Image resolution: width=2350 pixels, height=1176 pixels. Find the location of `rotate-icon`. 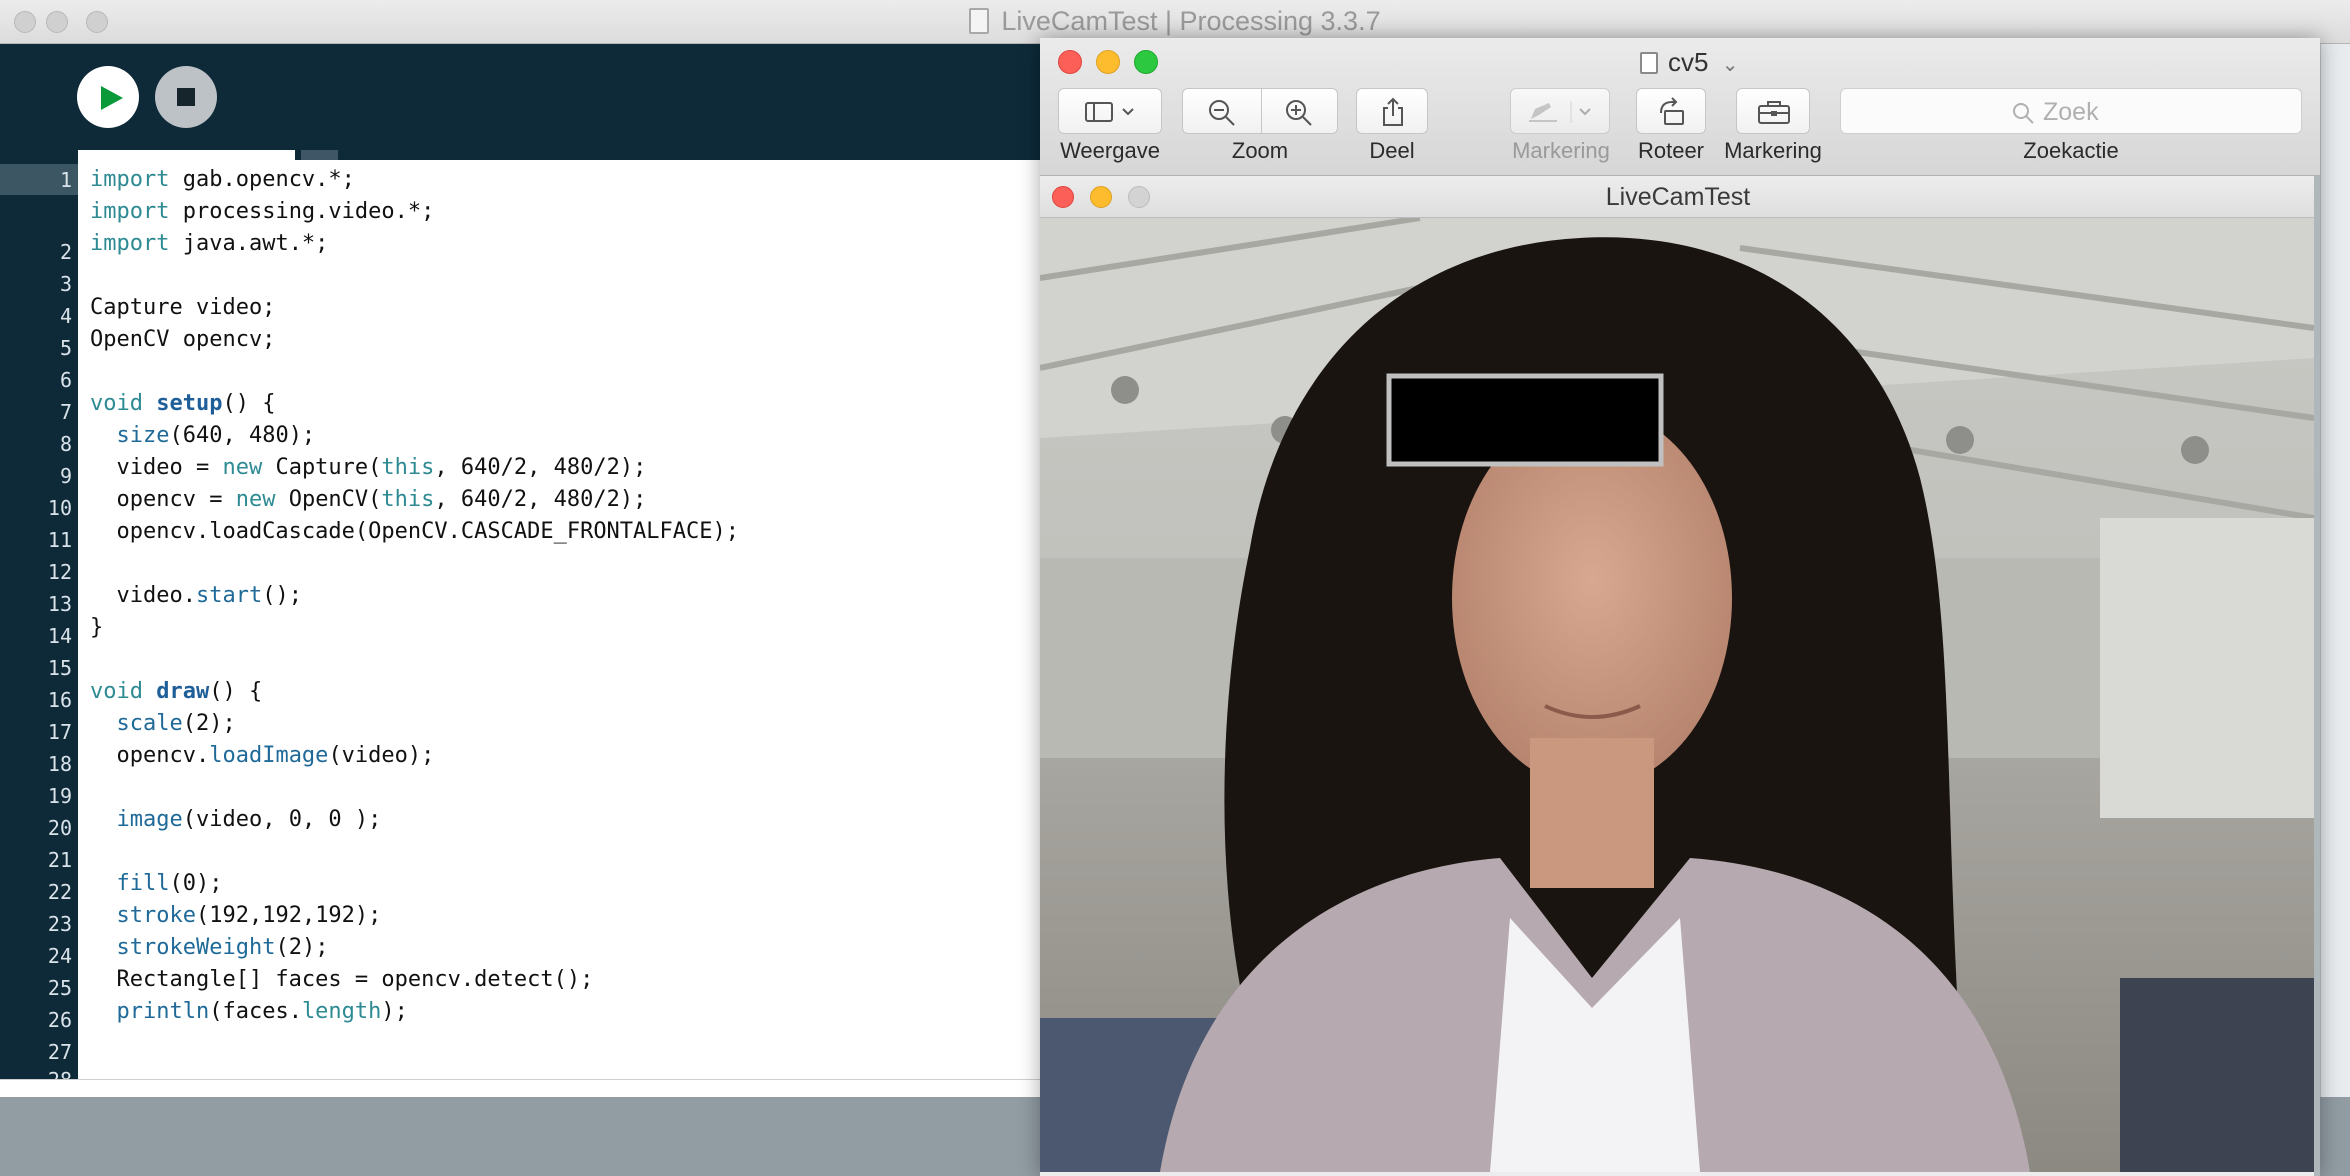

rotate-icon is located at coordinates (1672, 111).